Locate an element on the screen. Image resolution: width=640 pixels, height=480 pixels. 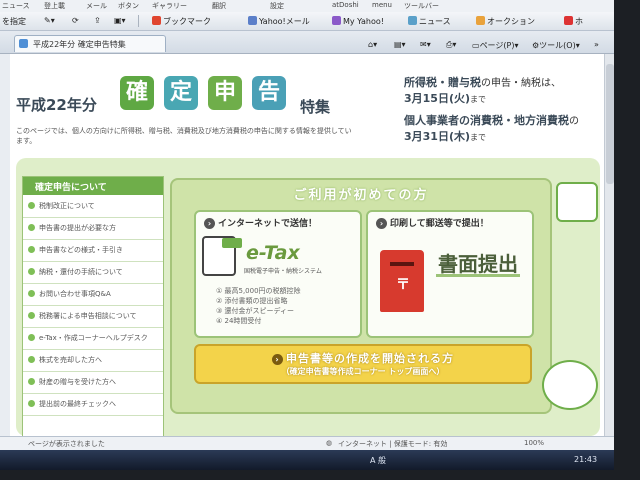
scrollbar-thumb is located at coordinates (610, 124).